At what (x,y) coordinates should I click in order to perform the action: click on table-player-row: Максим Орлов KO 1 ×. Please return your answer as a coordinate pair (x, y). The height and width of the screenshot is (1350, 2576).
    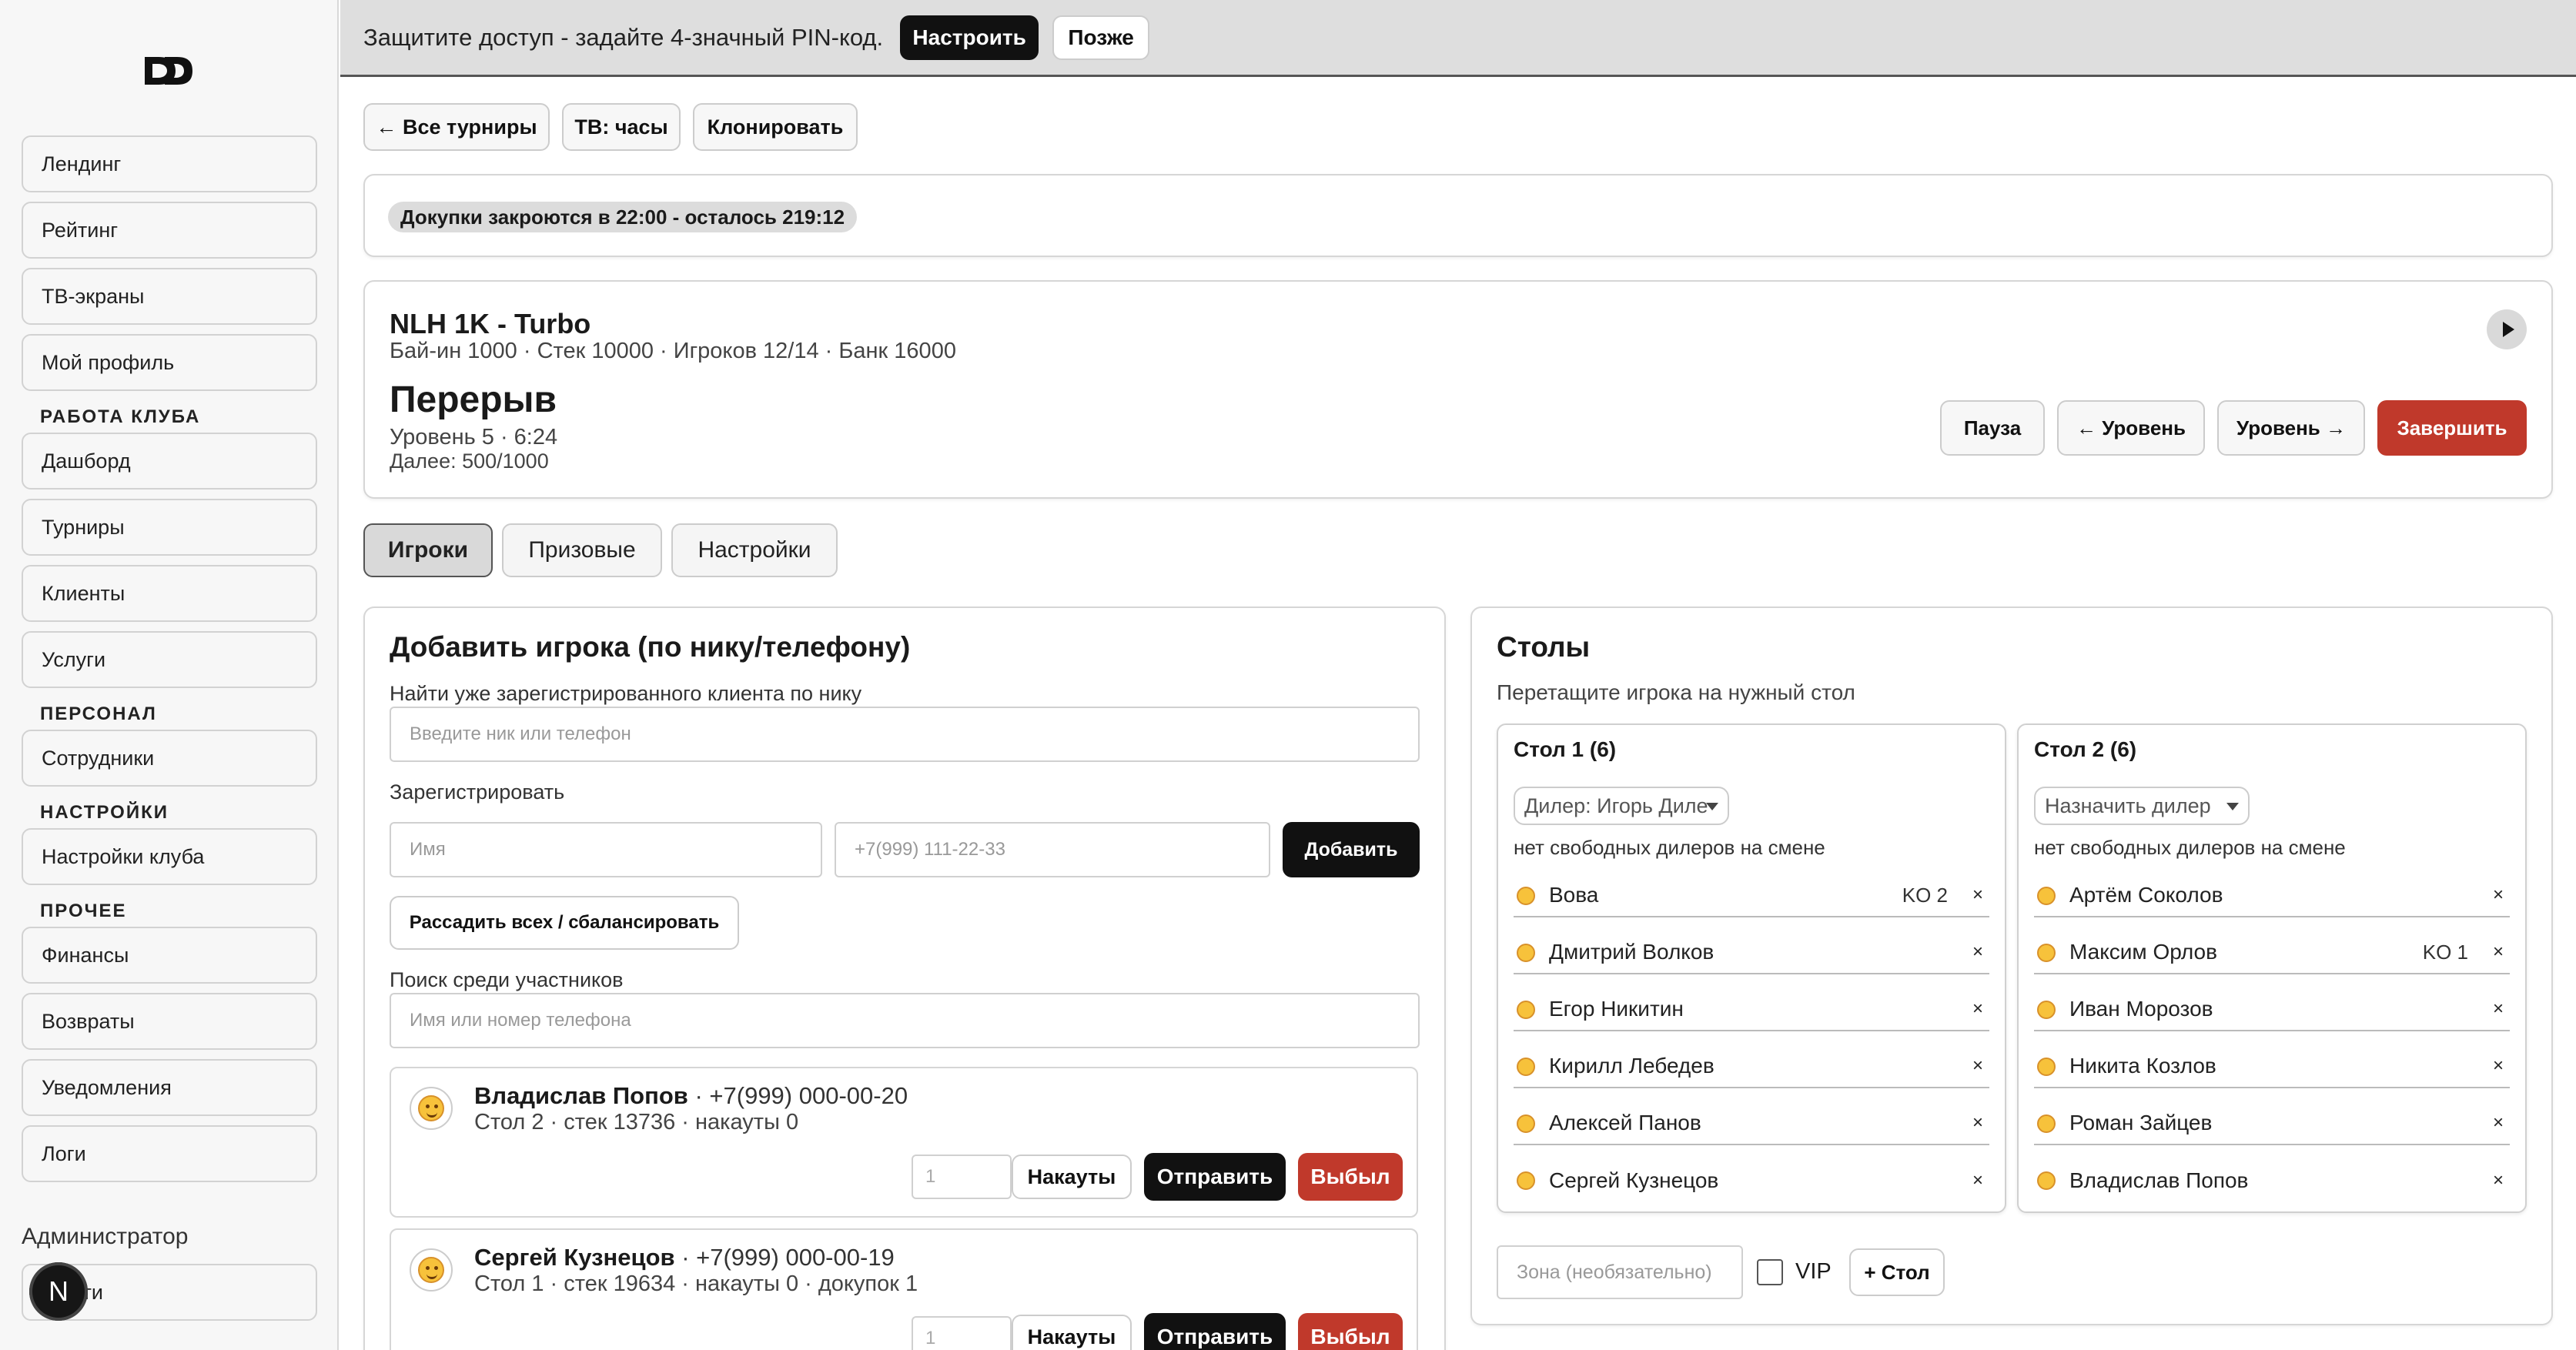
    Looking at the image, I should click on (2272, 952).